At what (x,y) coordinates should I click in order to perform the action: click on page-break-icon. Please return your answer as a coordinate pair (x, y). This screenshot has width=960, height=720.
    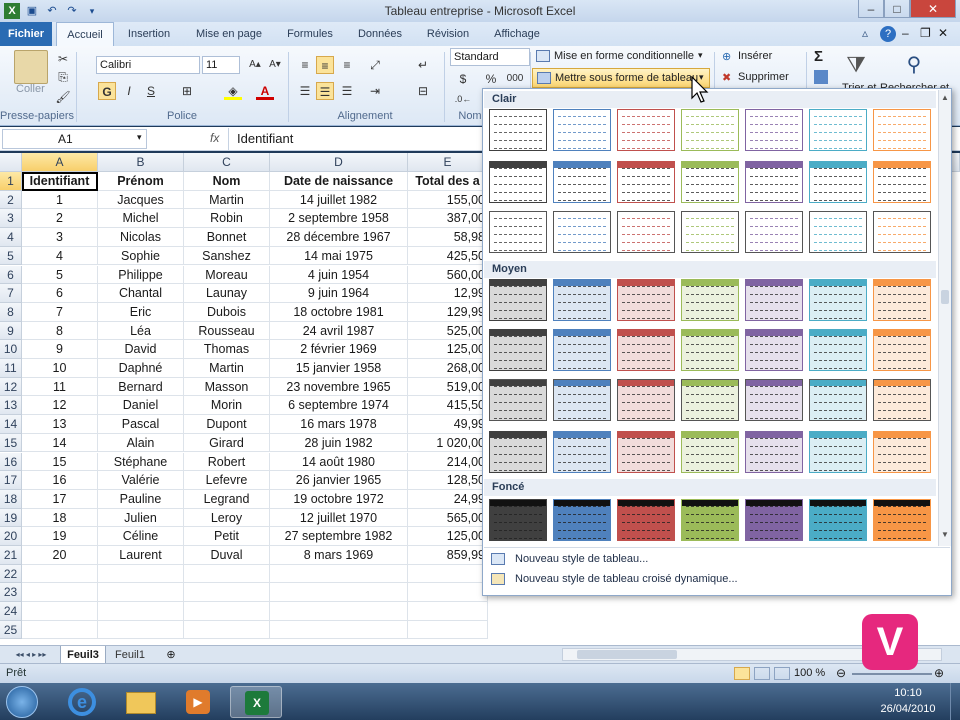
    Looking at the image, I should click on (782, 673).